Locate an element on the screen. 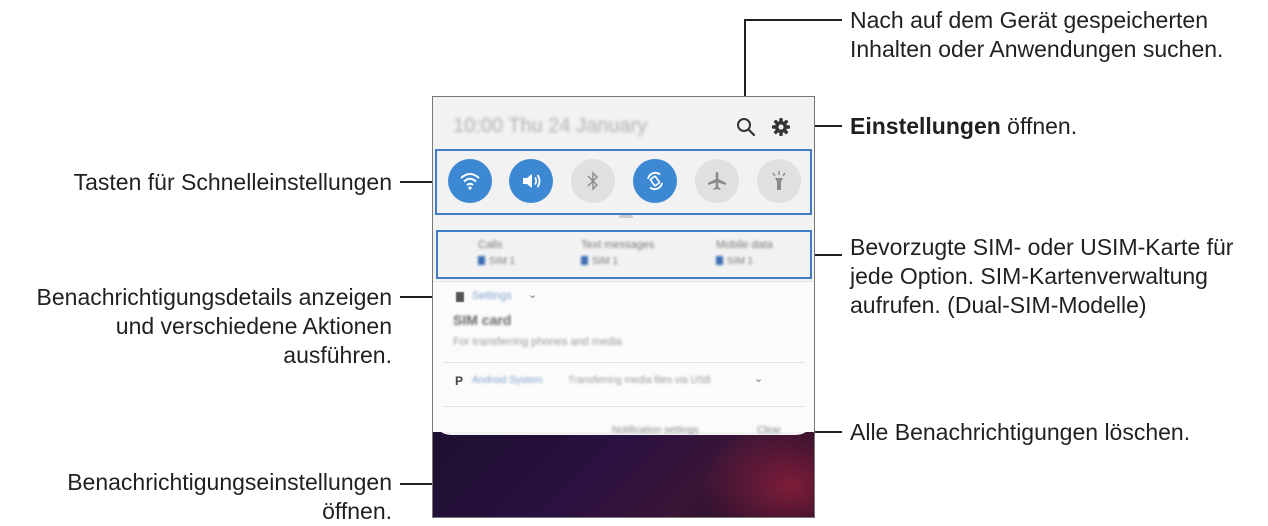 The height and width of the screenshot is (526, 1268). leader-search-v is located at coordinates (745, 63).